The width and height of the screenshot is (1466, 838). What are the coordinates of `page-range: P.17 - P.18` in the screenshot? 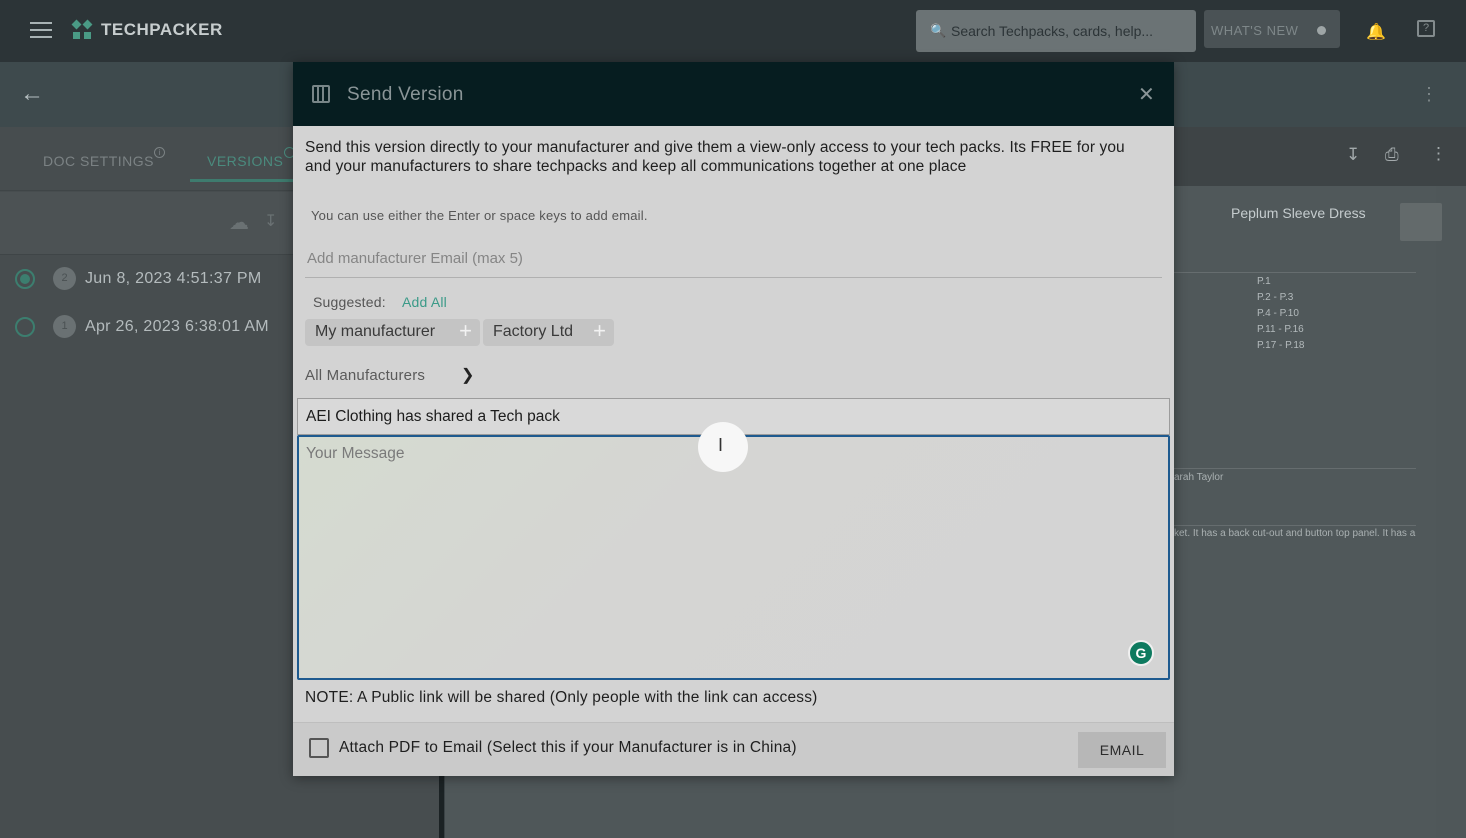 It's located at (1281, 345).